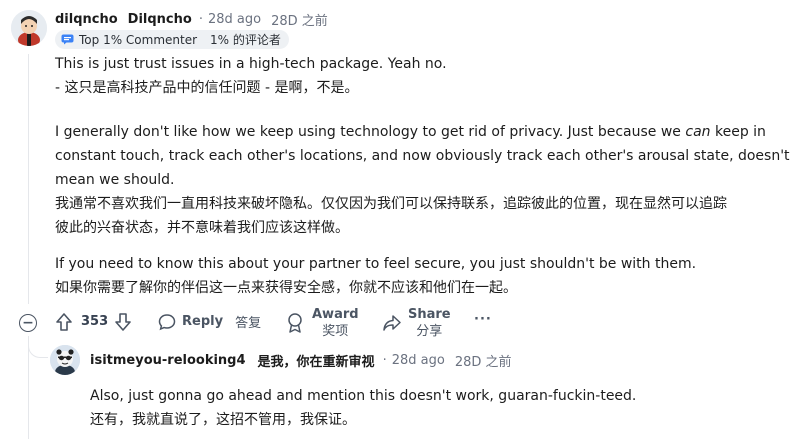 The height and width of the screenshot is (439, 806). What do you see at coordinates (429, 314) in the screenshot?
I see `share-label: Share` at bounding box center [429, 314].